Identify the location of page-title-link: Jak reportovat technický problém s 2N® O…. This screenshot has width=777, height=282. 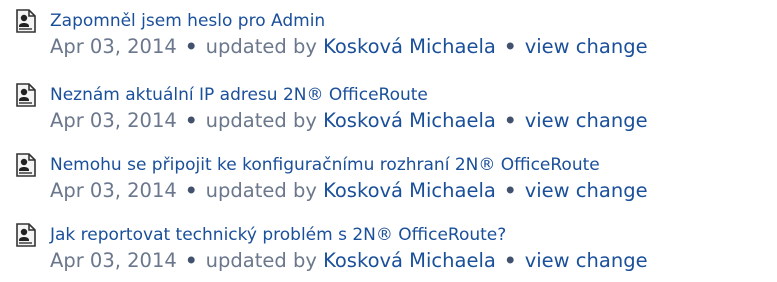
(413, 235).